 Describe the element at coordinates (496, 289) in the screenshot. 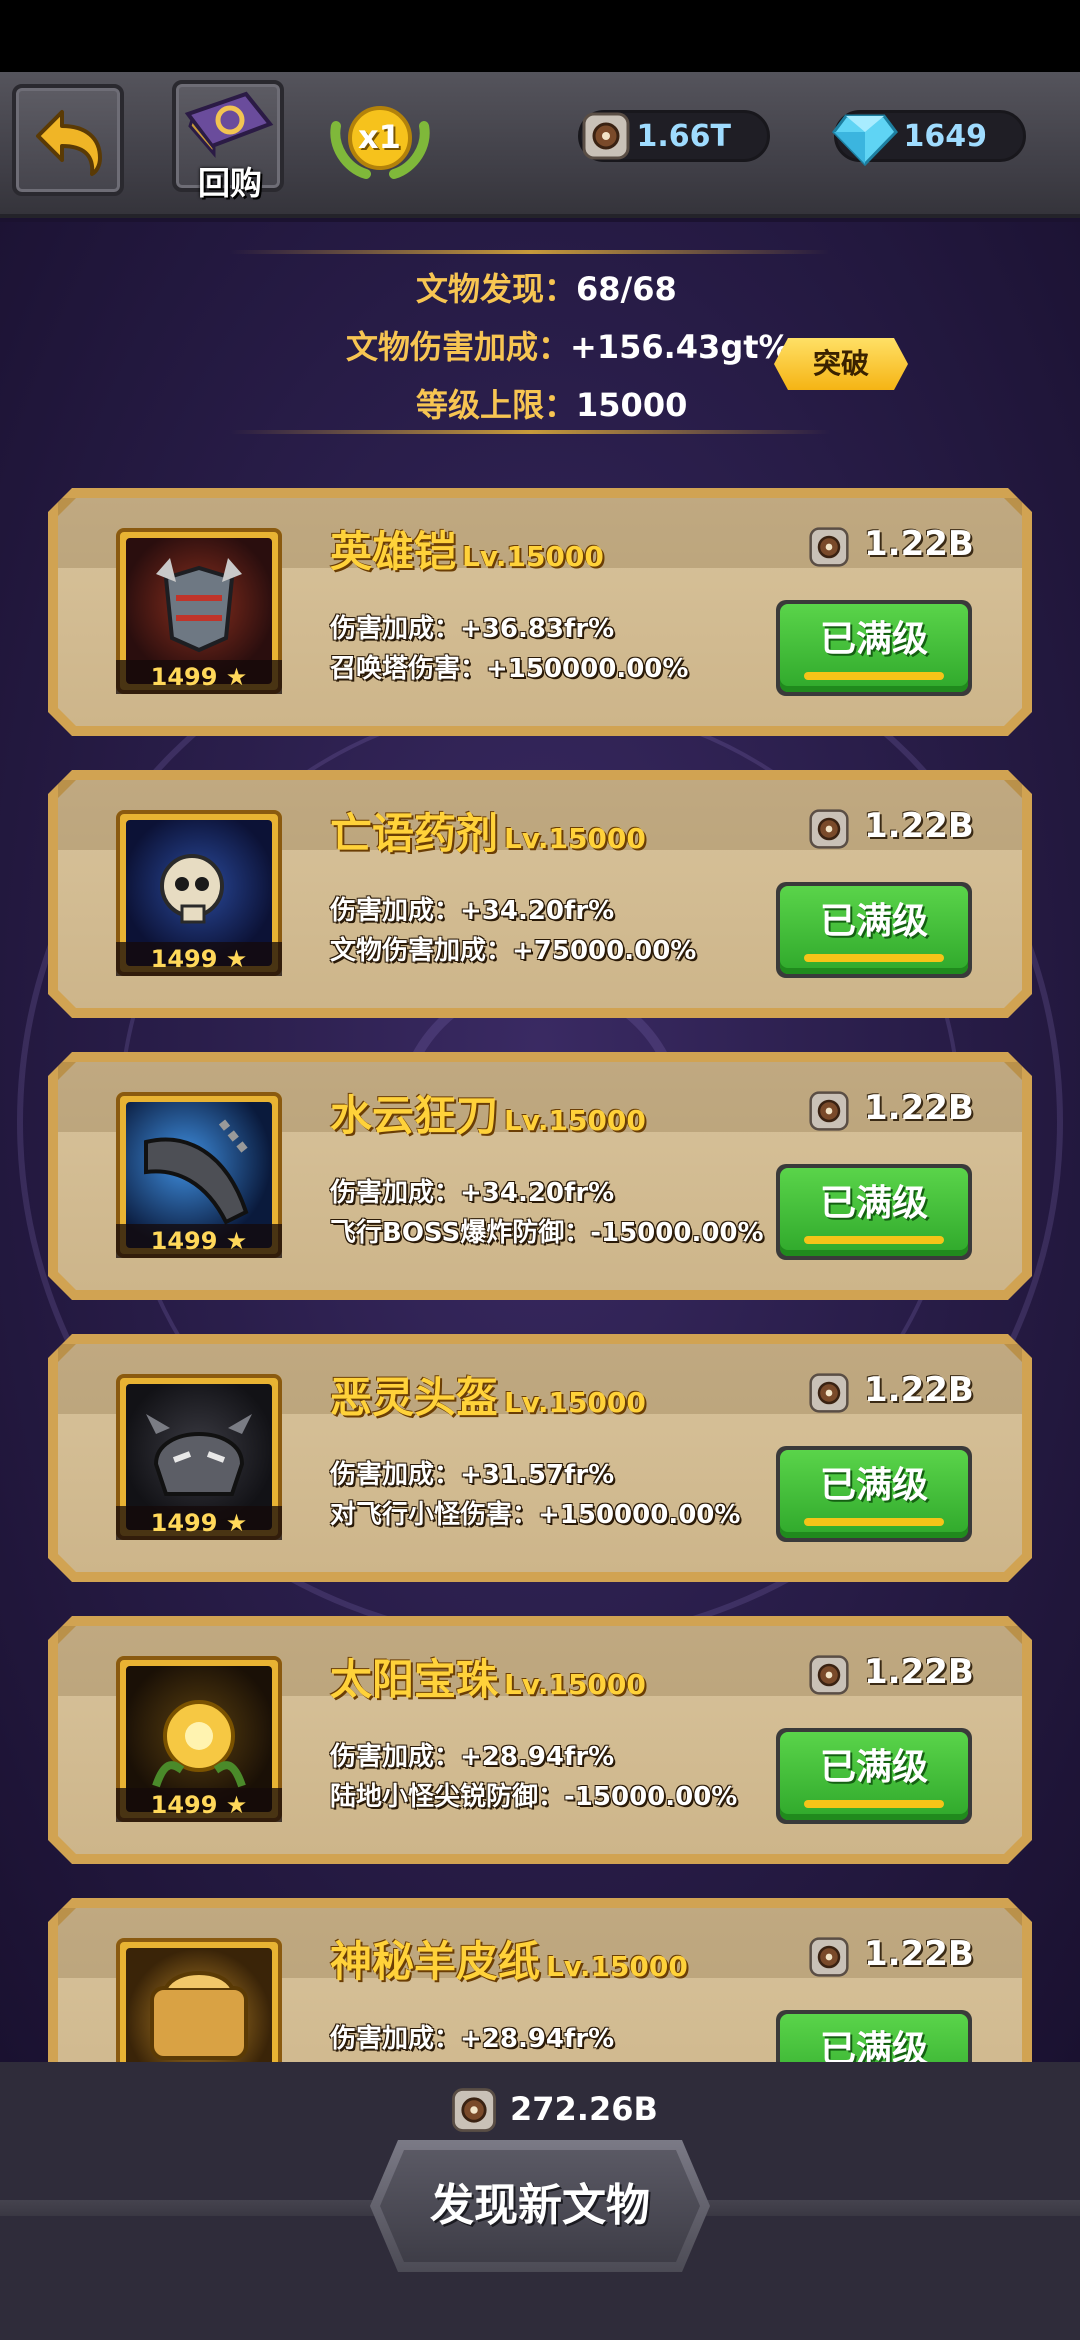

I see `found-label: 文物发现：` at that location.